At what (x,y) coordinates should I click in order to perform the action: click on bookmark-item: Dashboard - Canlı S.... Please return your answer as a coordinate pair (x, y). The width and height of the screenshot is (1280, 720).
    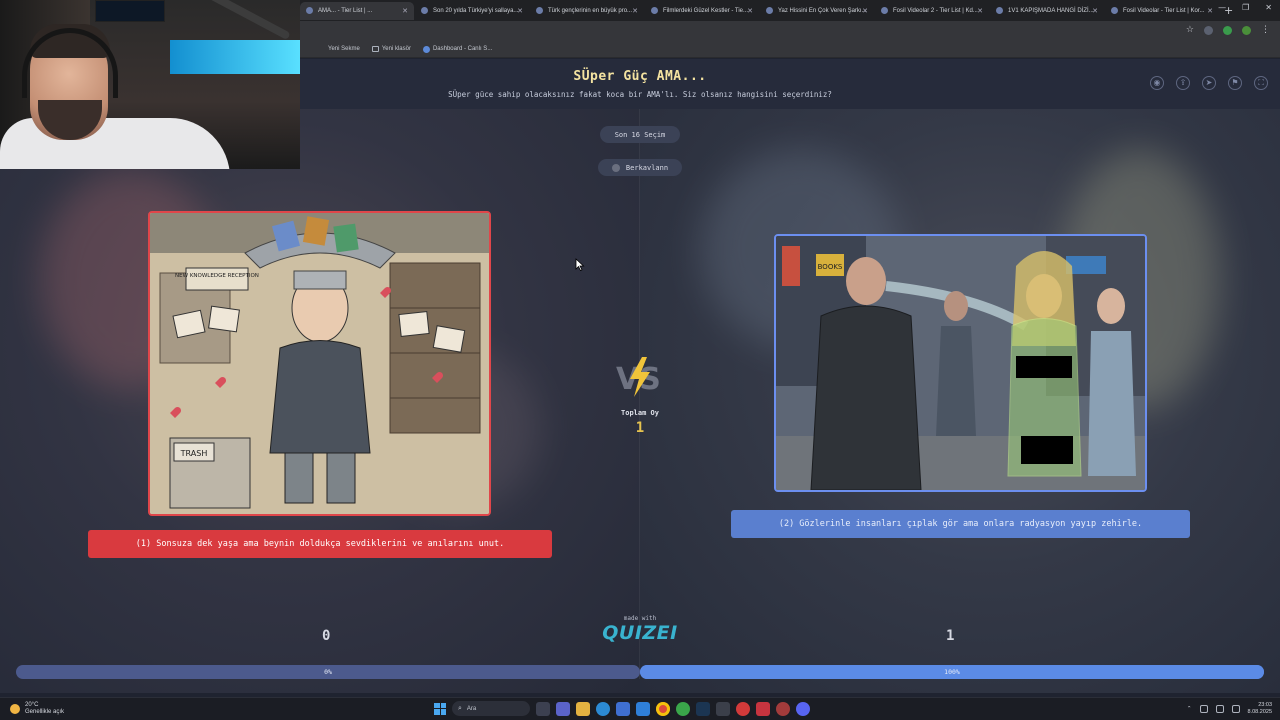
    Looking at the image, I should click on (457, 49).